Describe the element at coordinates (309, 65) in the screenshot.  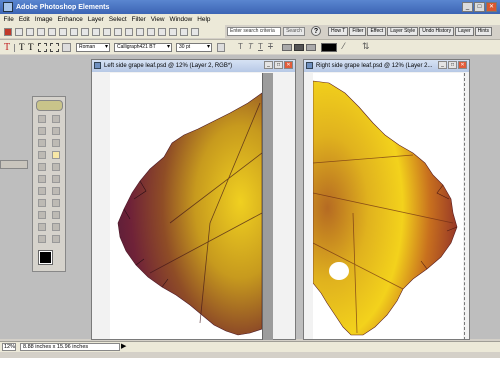
I see `document-icon` at that location.